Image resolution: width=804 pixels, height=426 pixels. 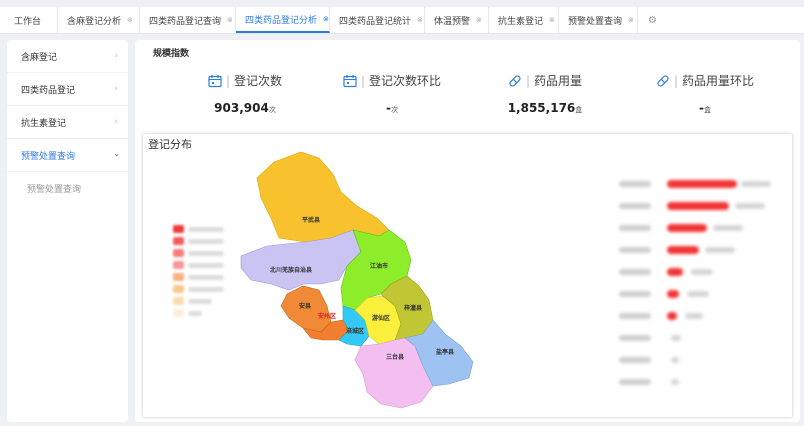 I want to click on metric-registration-count: | 登记次数 903,904次, so click(x=245, y=93).